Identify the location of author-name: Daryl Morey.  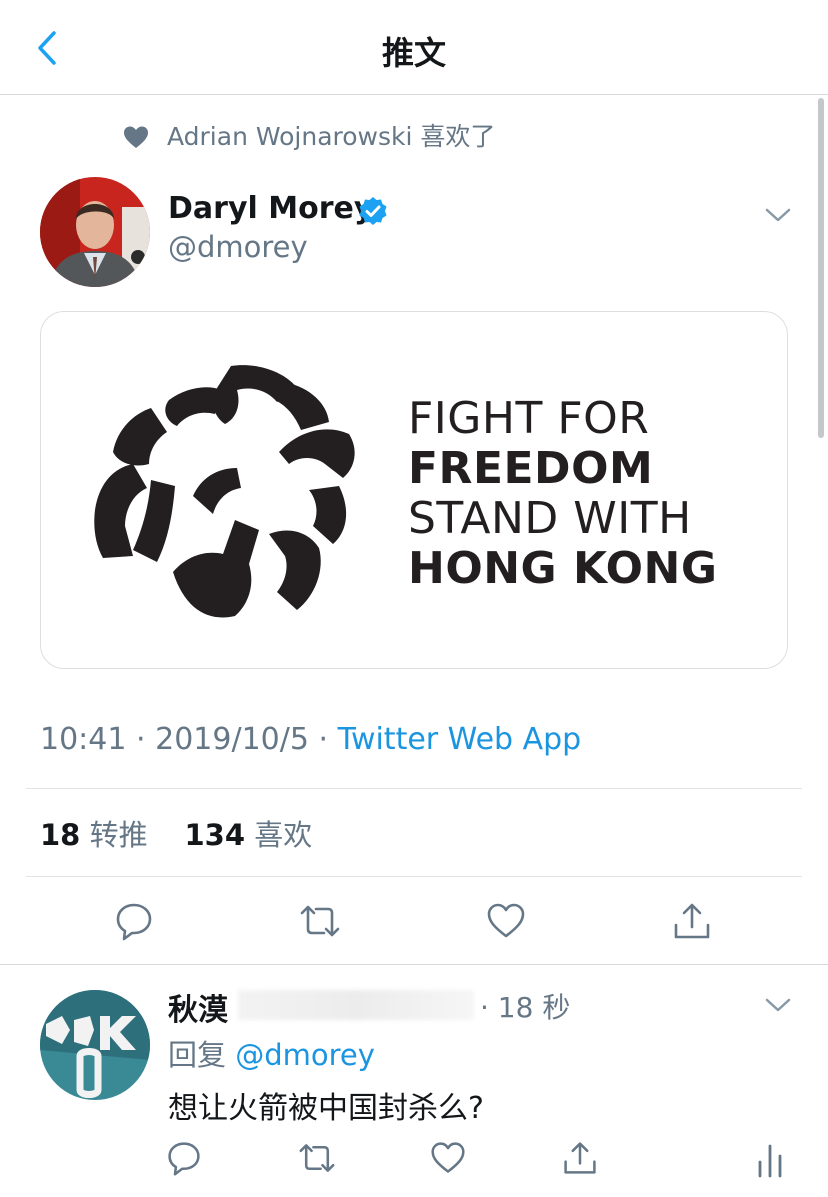
(270, 208).